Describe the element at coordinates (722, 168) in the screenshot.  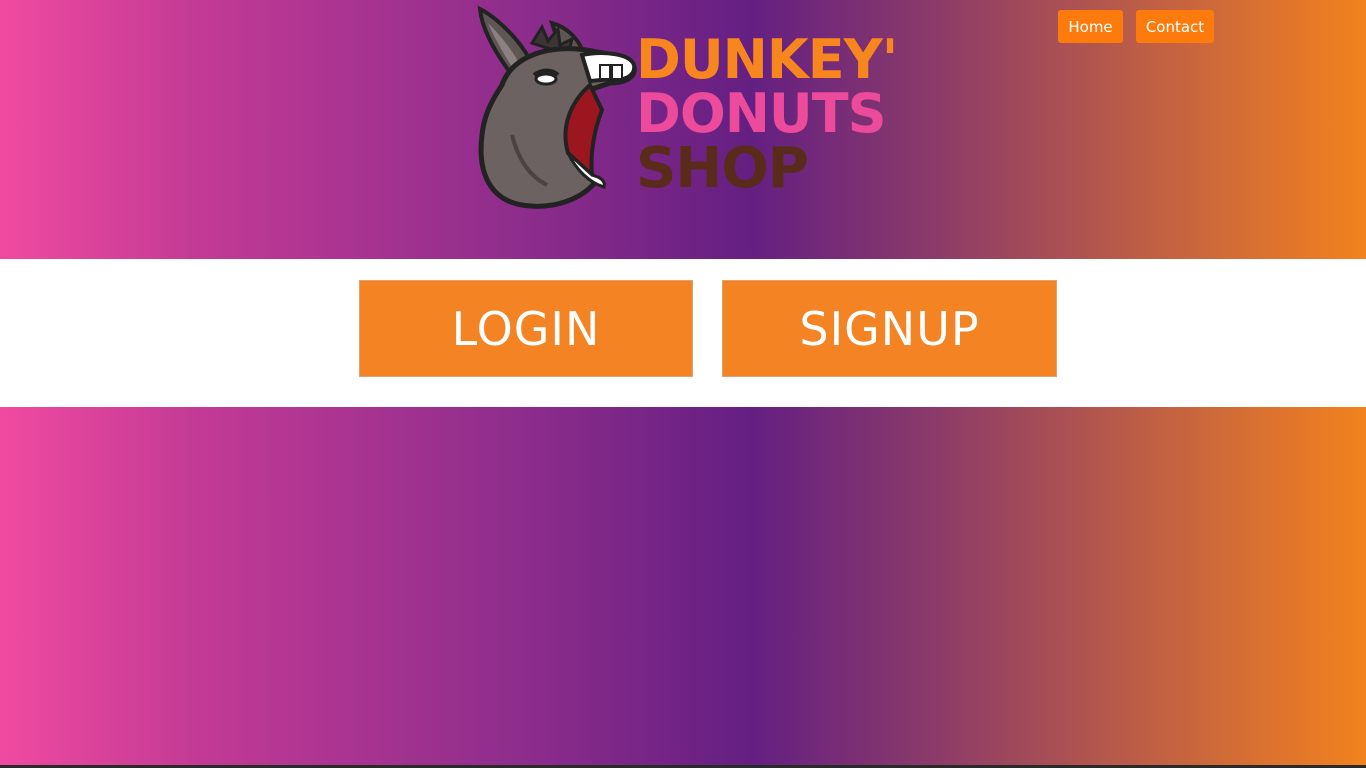
I see `logo-line-3: SHOP` at that location.